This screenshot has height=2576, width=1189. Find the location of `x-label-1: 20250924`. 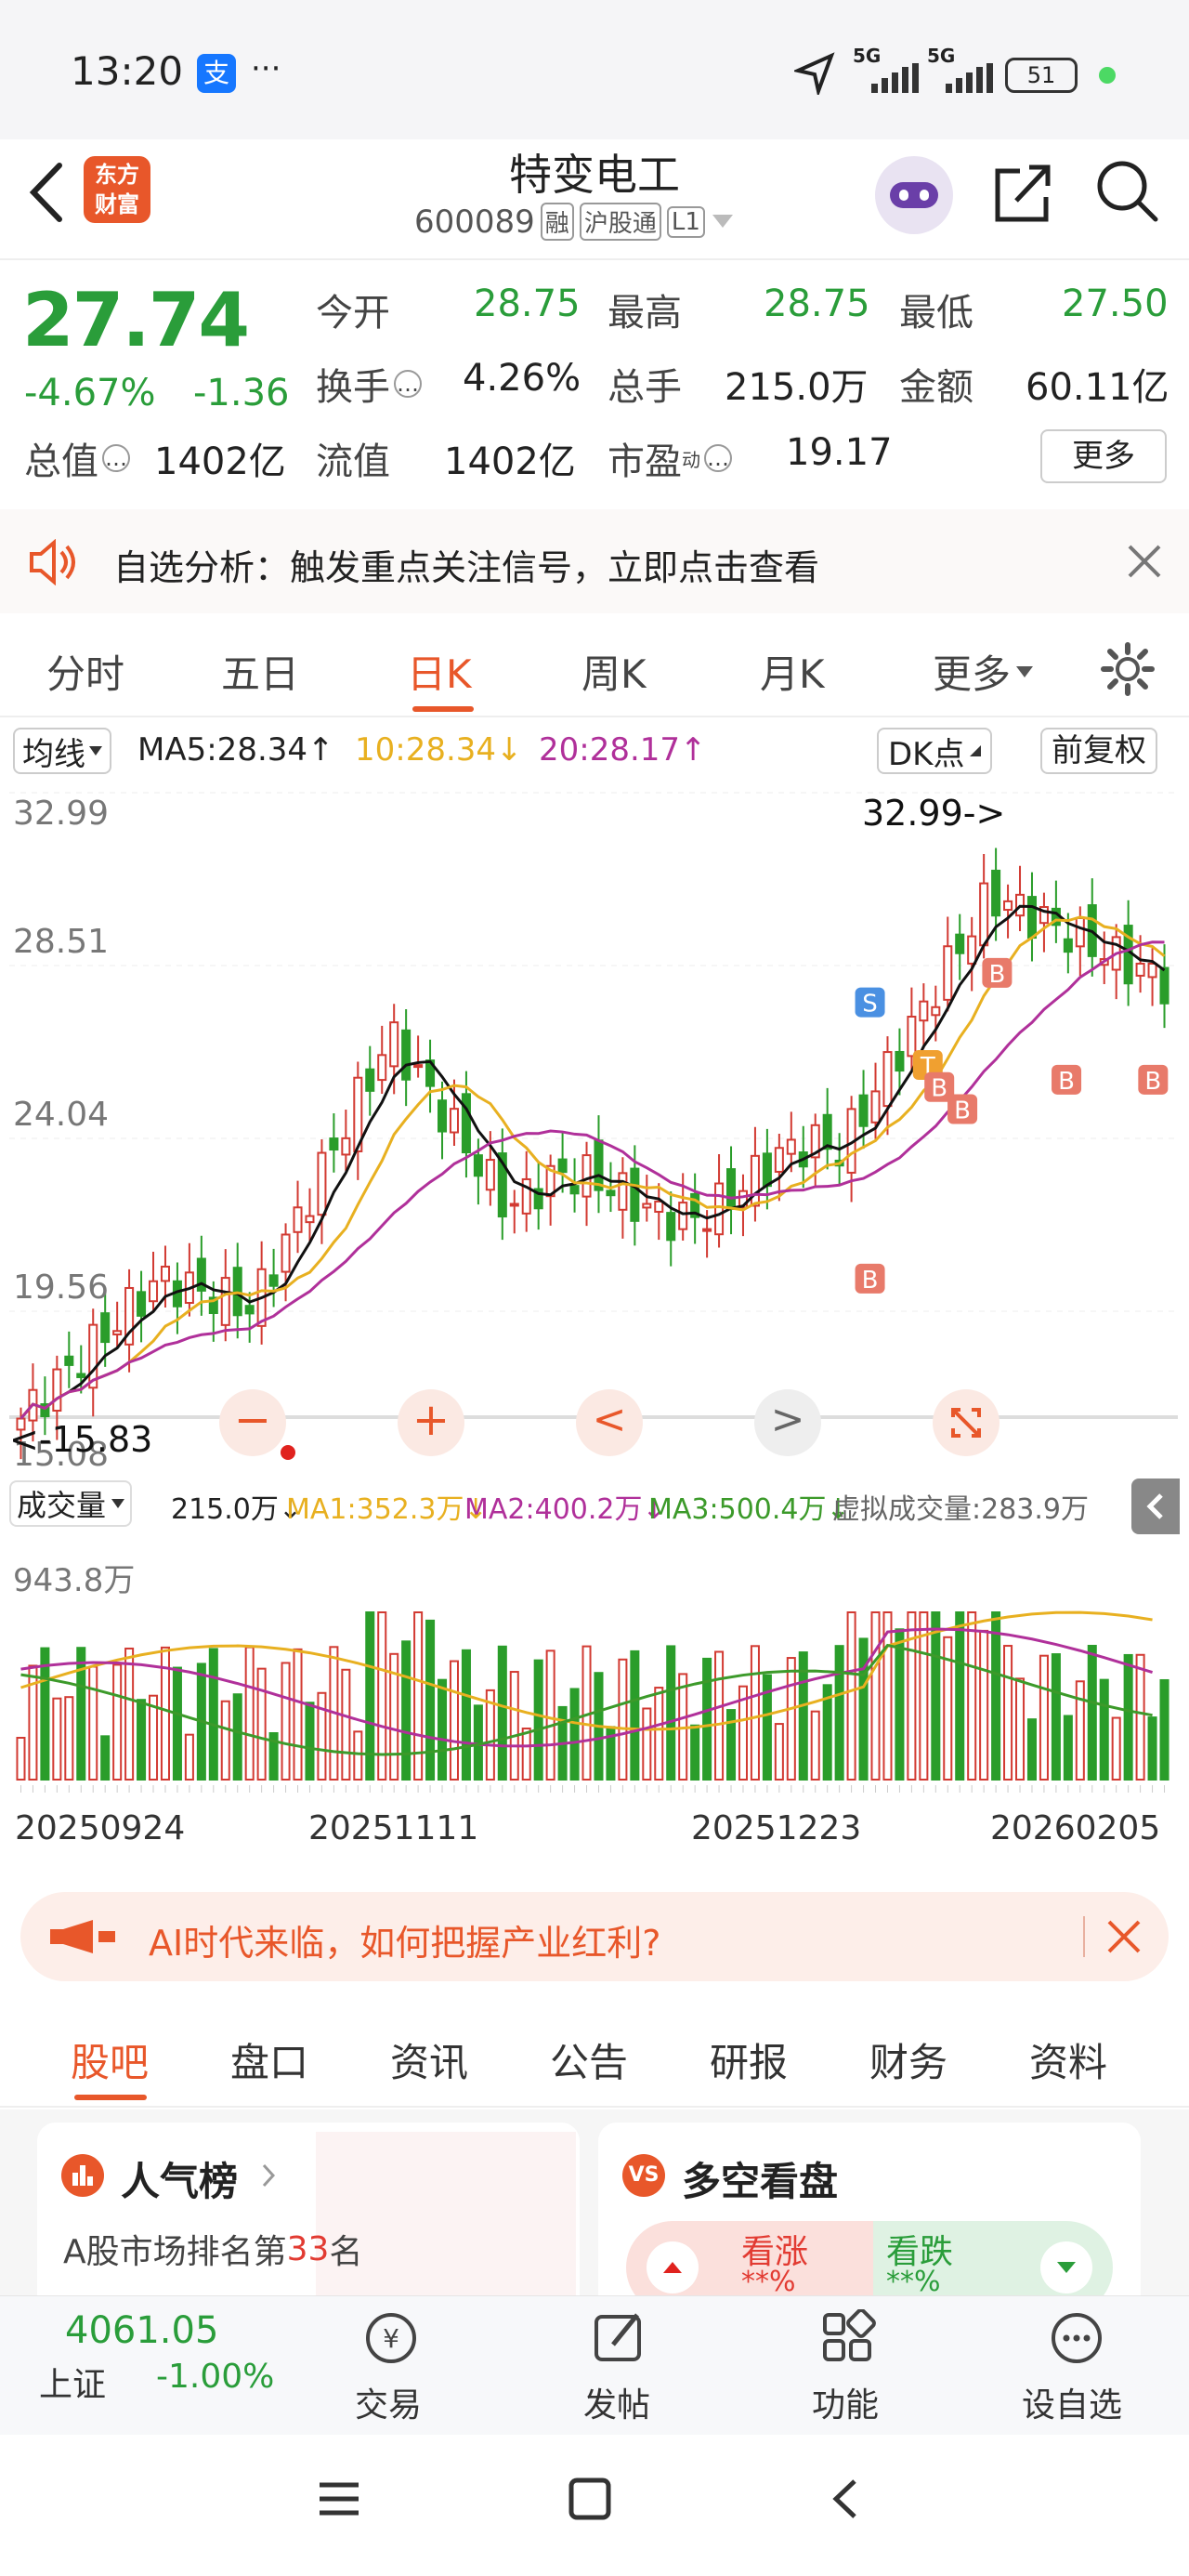

x-label-1: 20250924 is located at coordinates (100, 1828).